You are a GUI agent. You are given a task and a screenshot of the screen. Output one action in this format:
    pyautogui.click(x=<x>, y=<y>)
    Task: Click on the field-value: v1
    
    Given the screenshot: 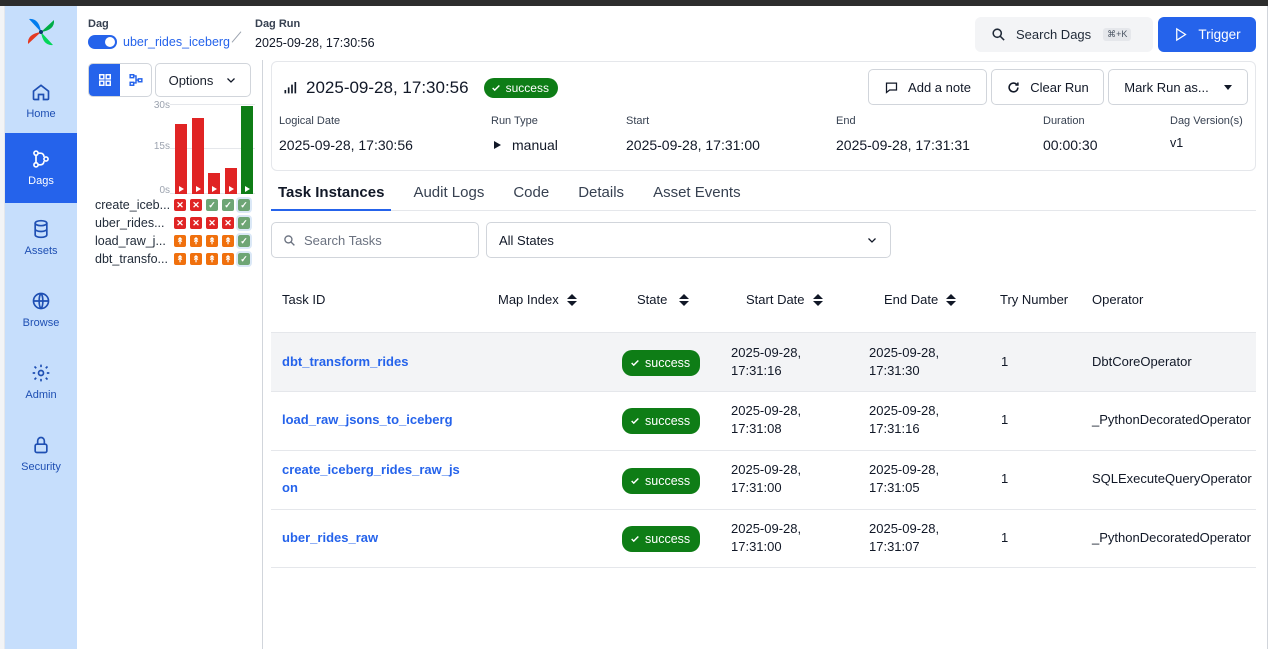 What is the action you would take?
    pyautogui.click(x=1206, y=143)
    